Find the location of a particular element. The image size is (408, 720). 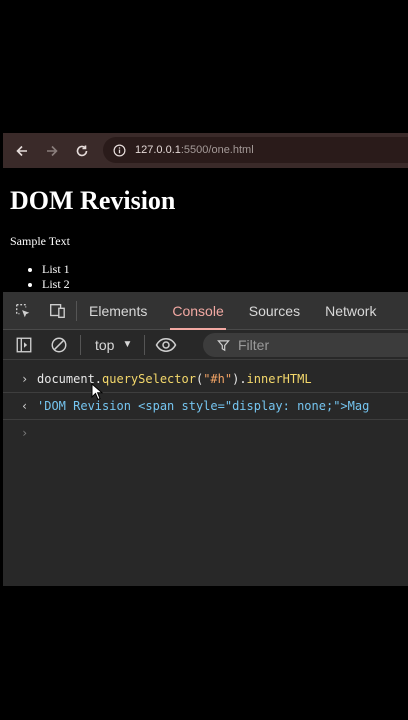

tab-sources: Sources is located at coordinates (274, 311).